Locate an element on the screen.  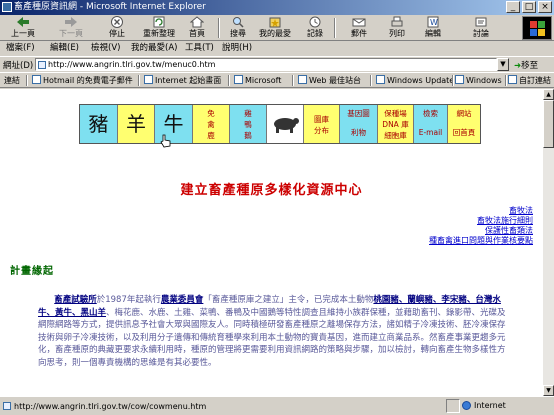
back-arrow-icon is located at coordinates (23, 22).